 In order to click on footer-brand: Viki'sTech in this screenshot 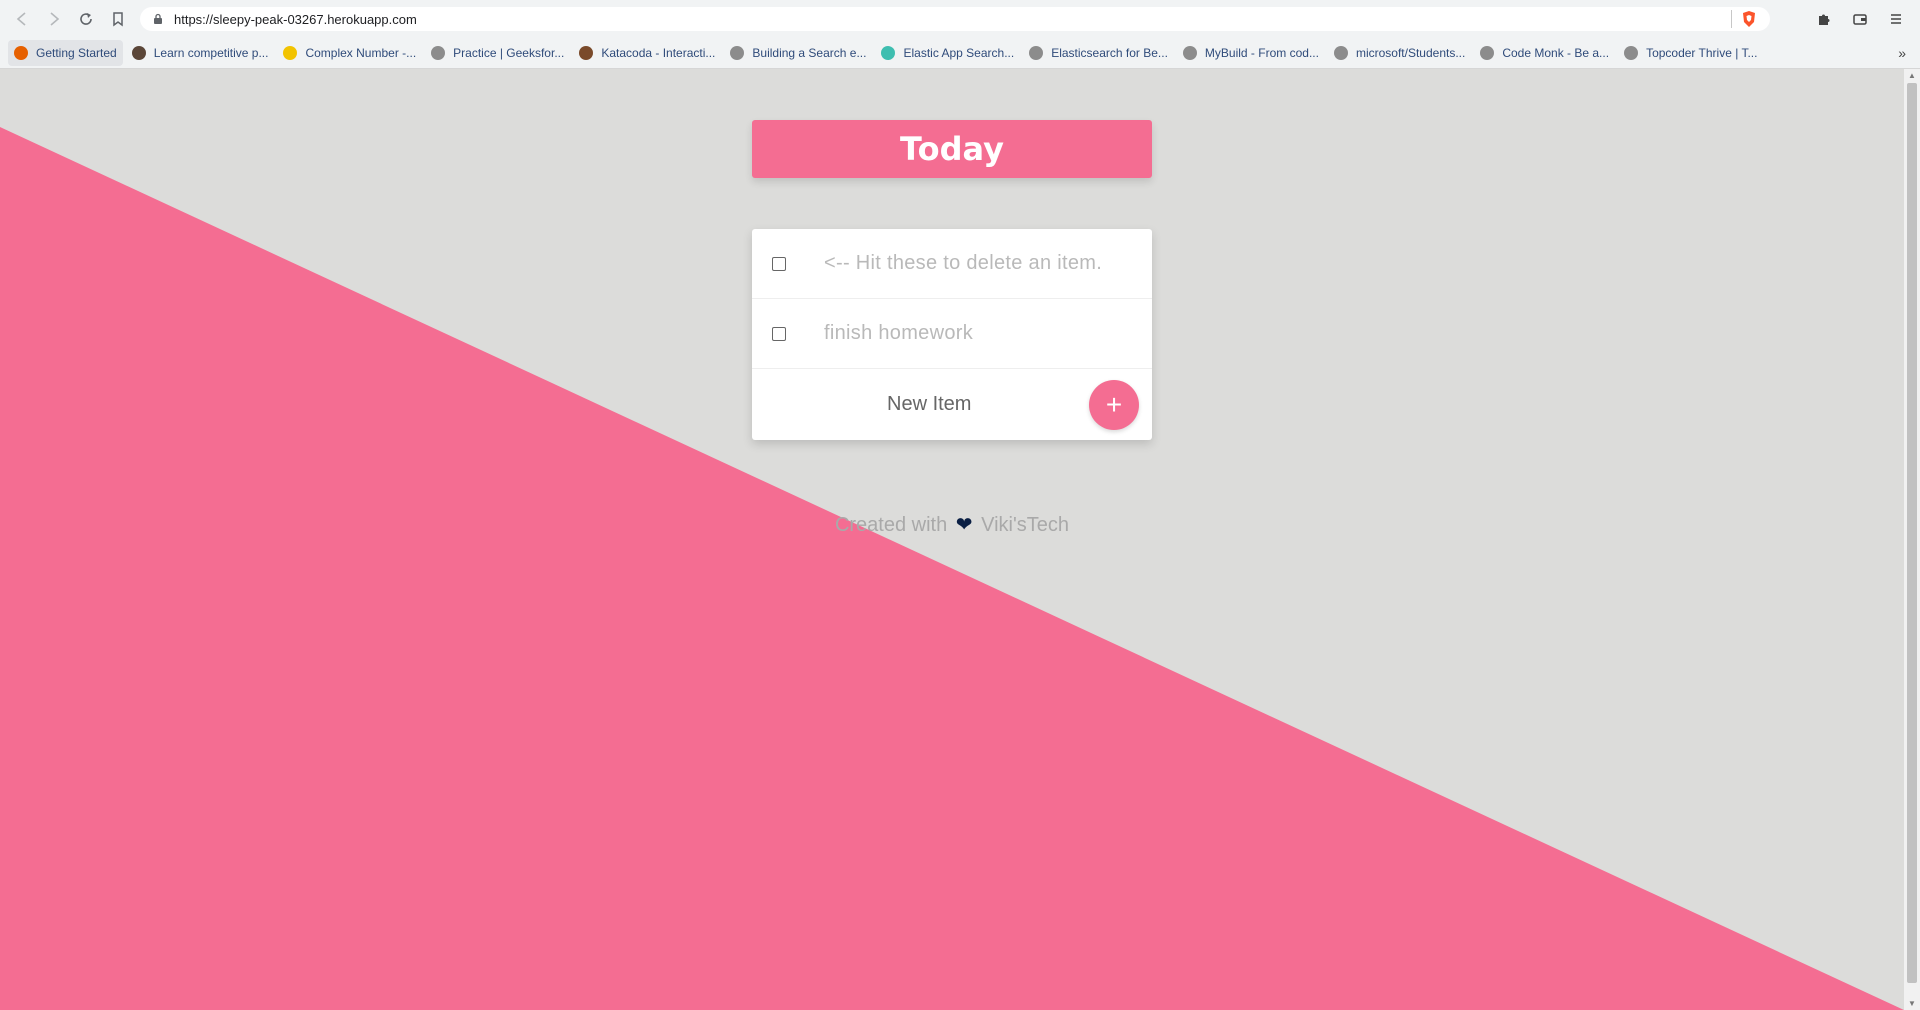, I will do `click(1025, 525)`.